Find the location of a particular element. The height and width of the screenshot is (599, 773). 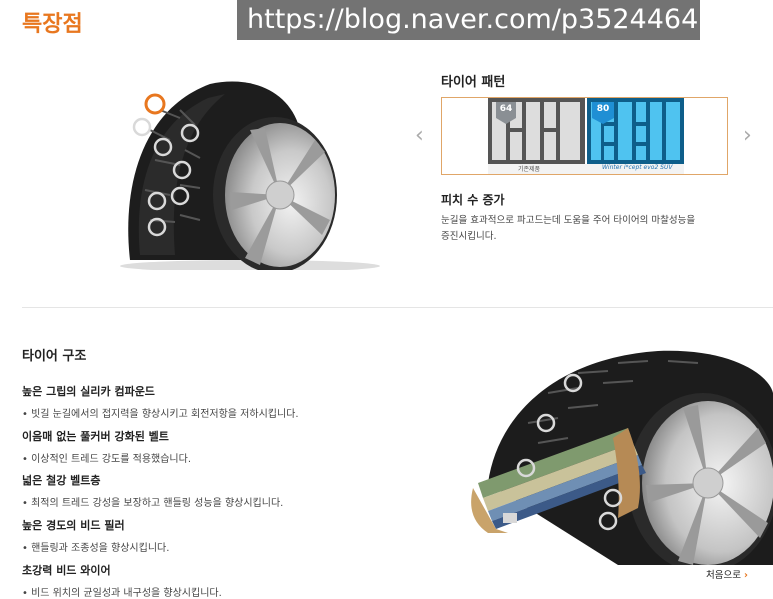

right-caption: Winter i*cept evo2 SUV is located at coordinates (637, 167).